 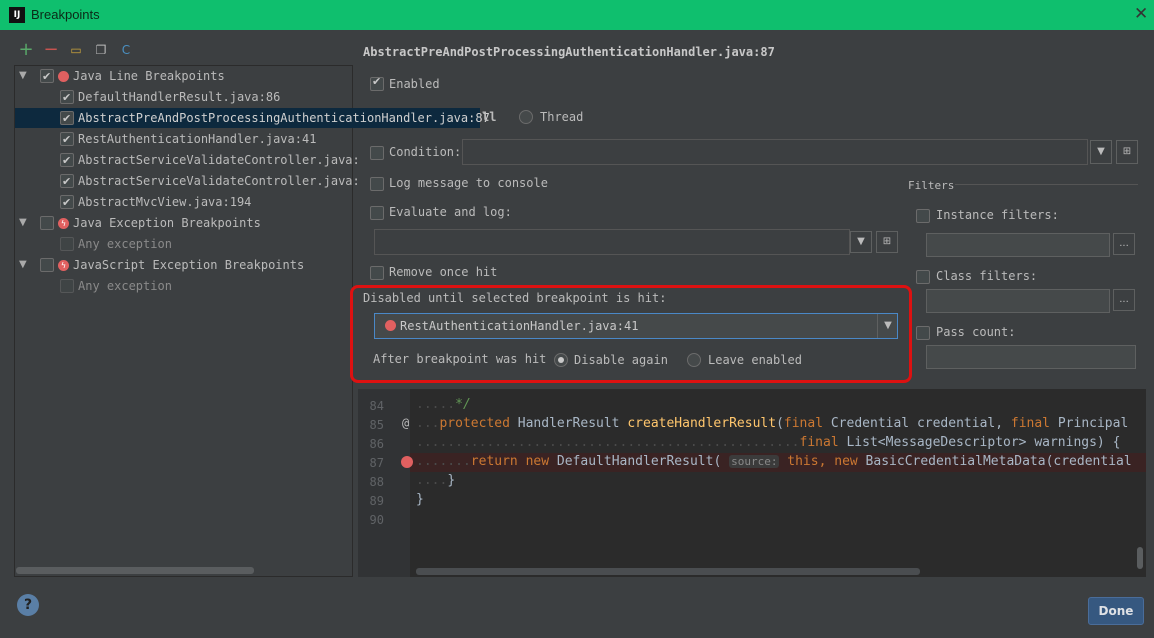 What do you see at coordinates (414, 84) in the screenshot?
I see `enabled-label: Enabled` at bounding box center [414, 84].